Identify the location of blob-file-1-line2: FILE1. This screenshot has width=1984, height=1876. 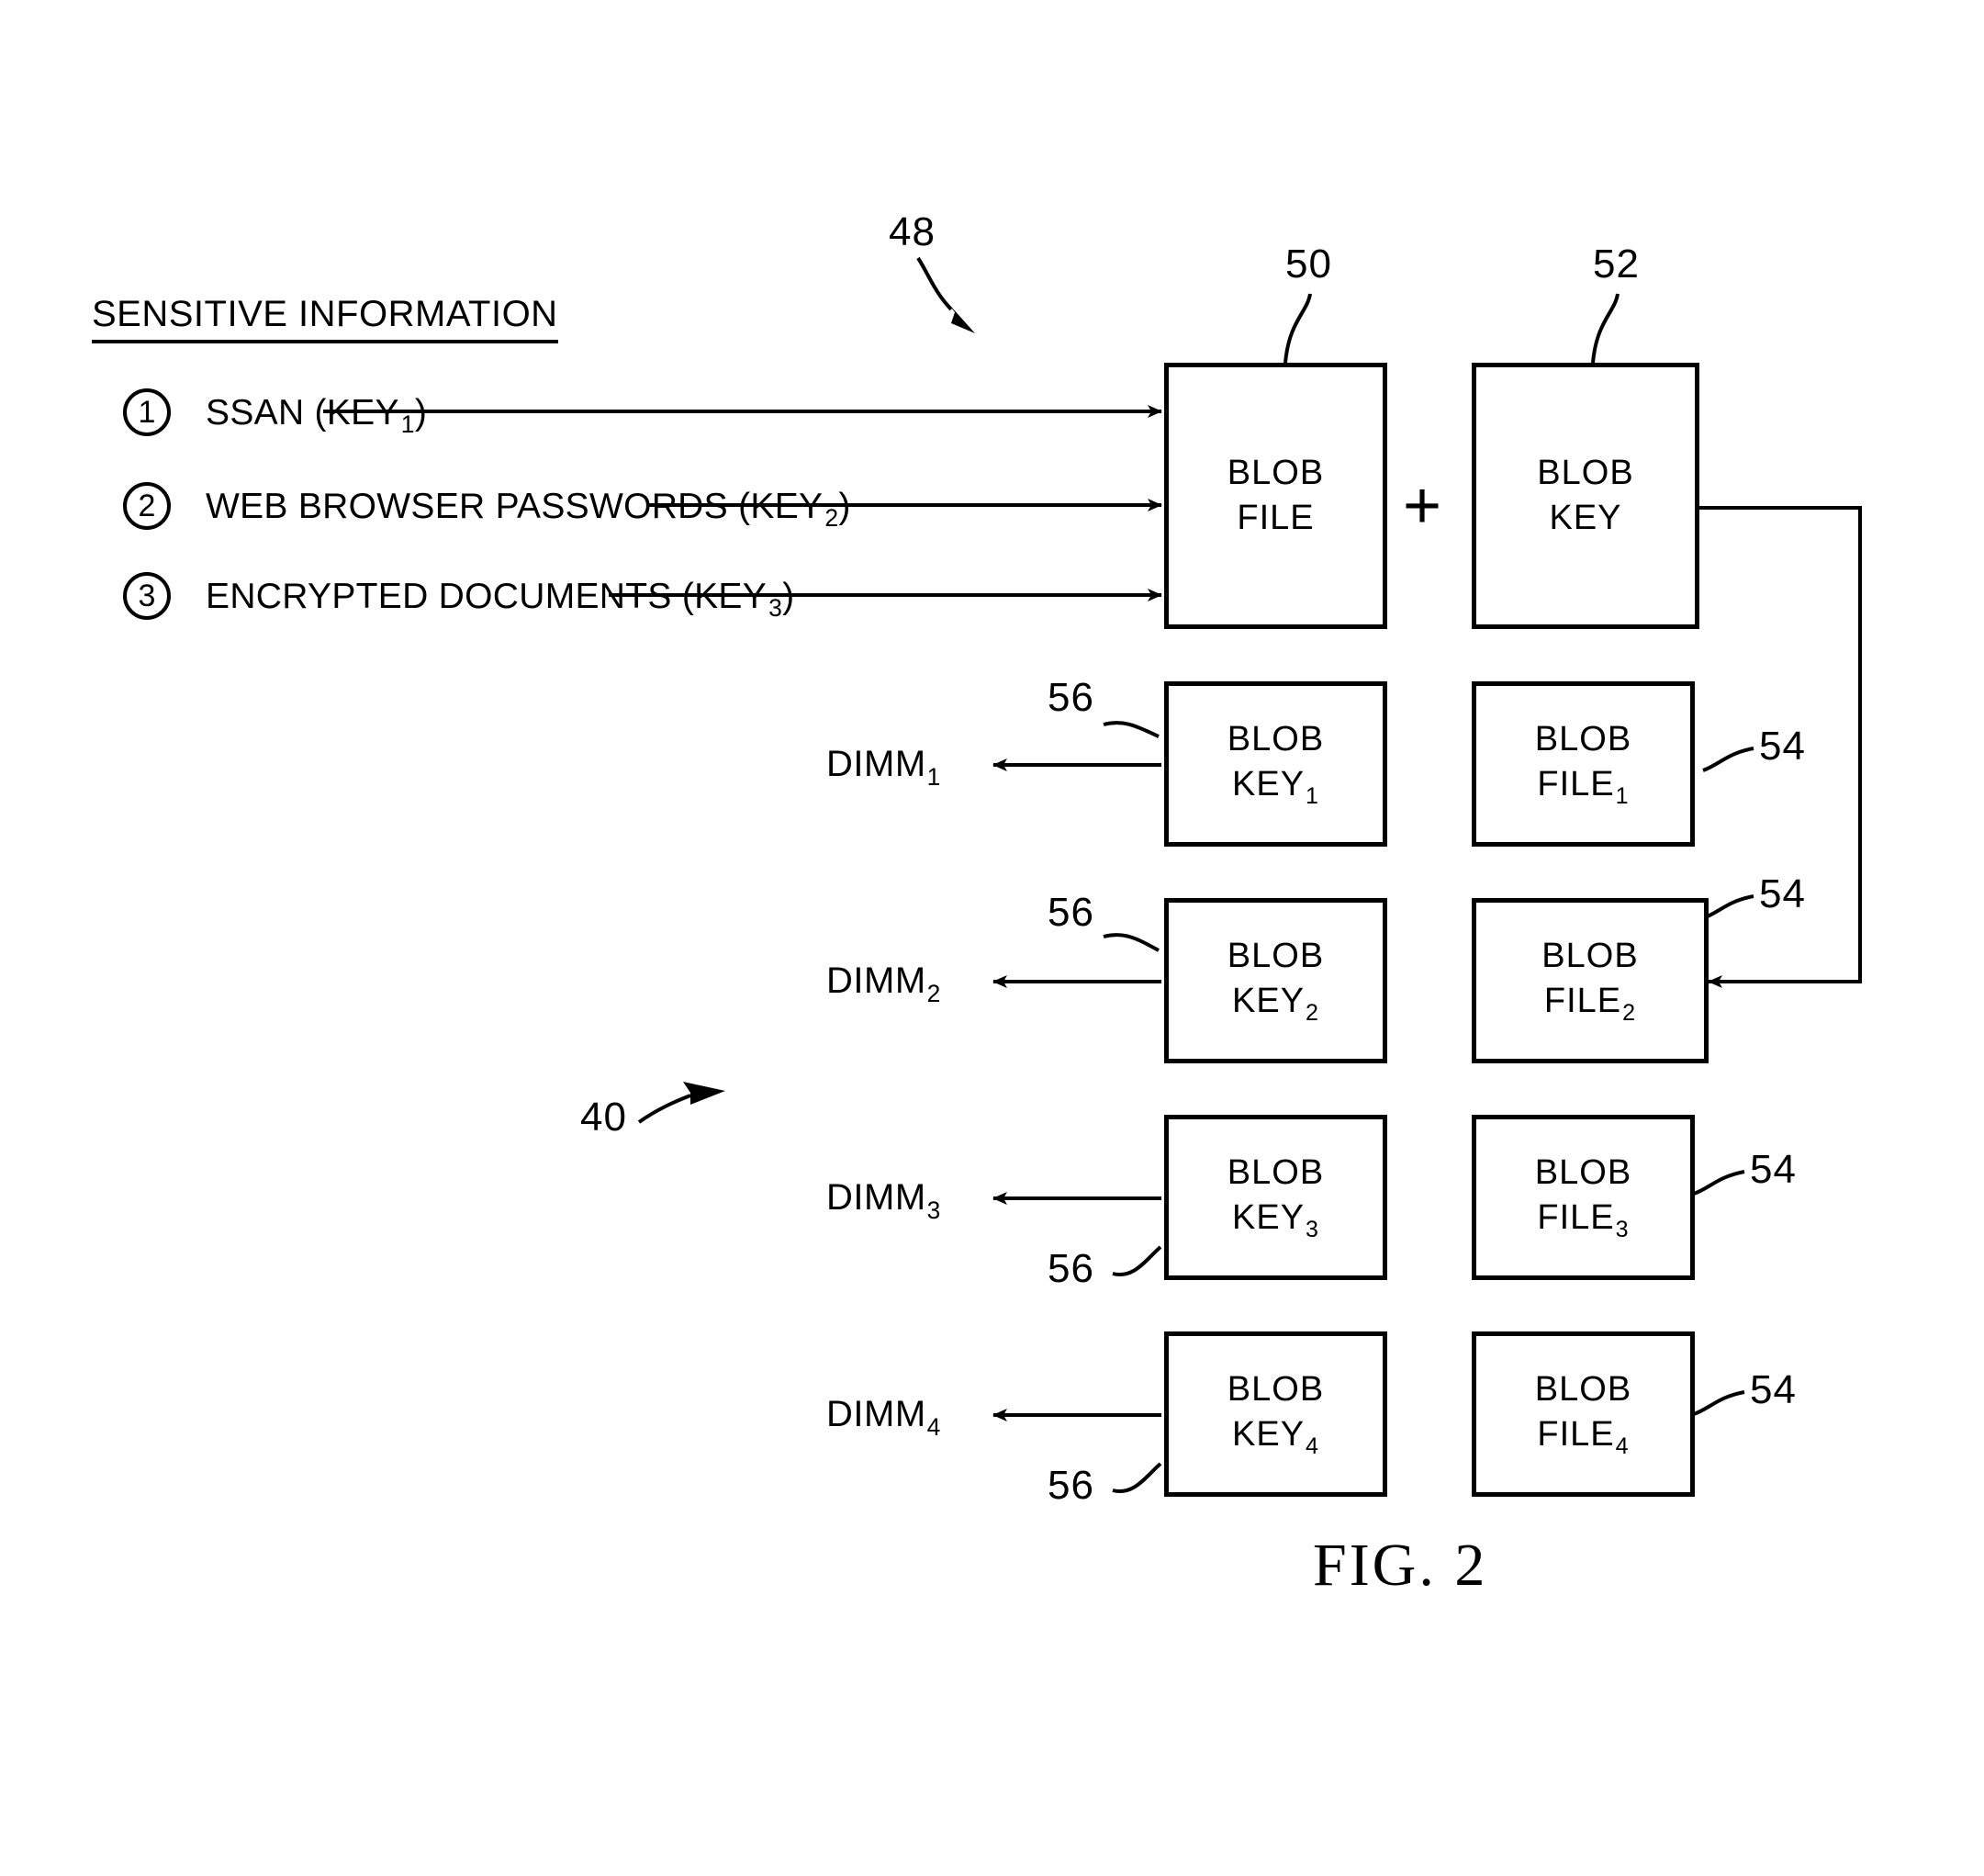
(1583, 787).